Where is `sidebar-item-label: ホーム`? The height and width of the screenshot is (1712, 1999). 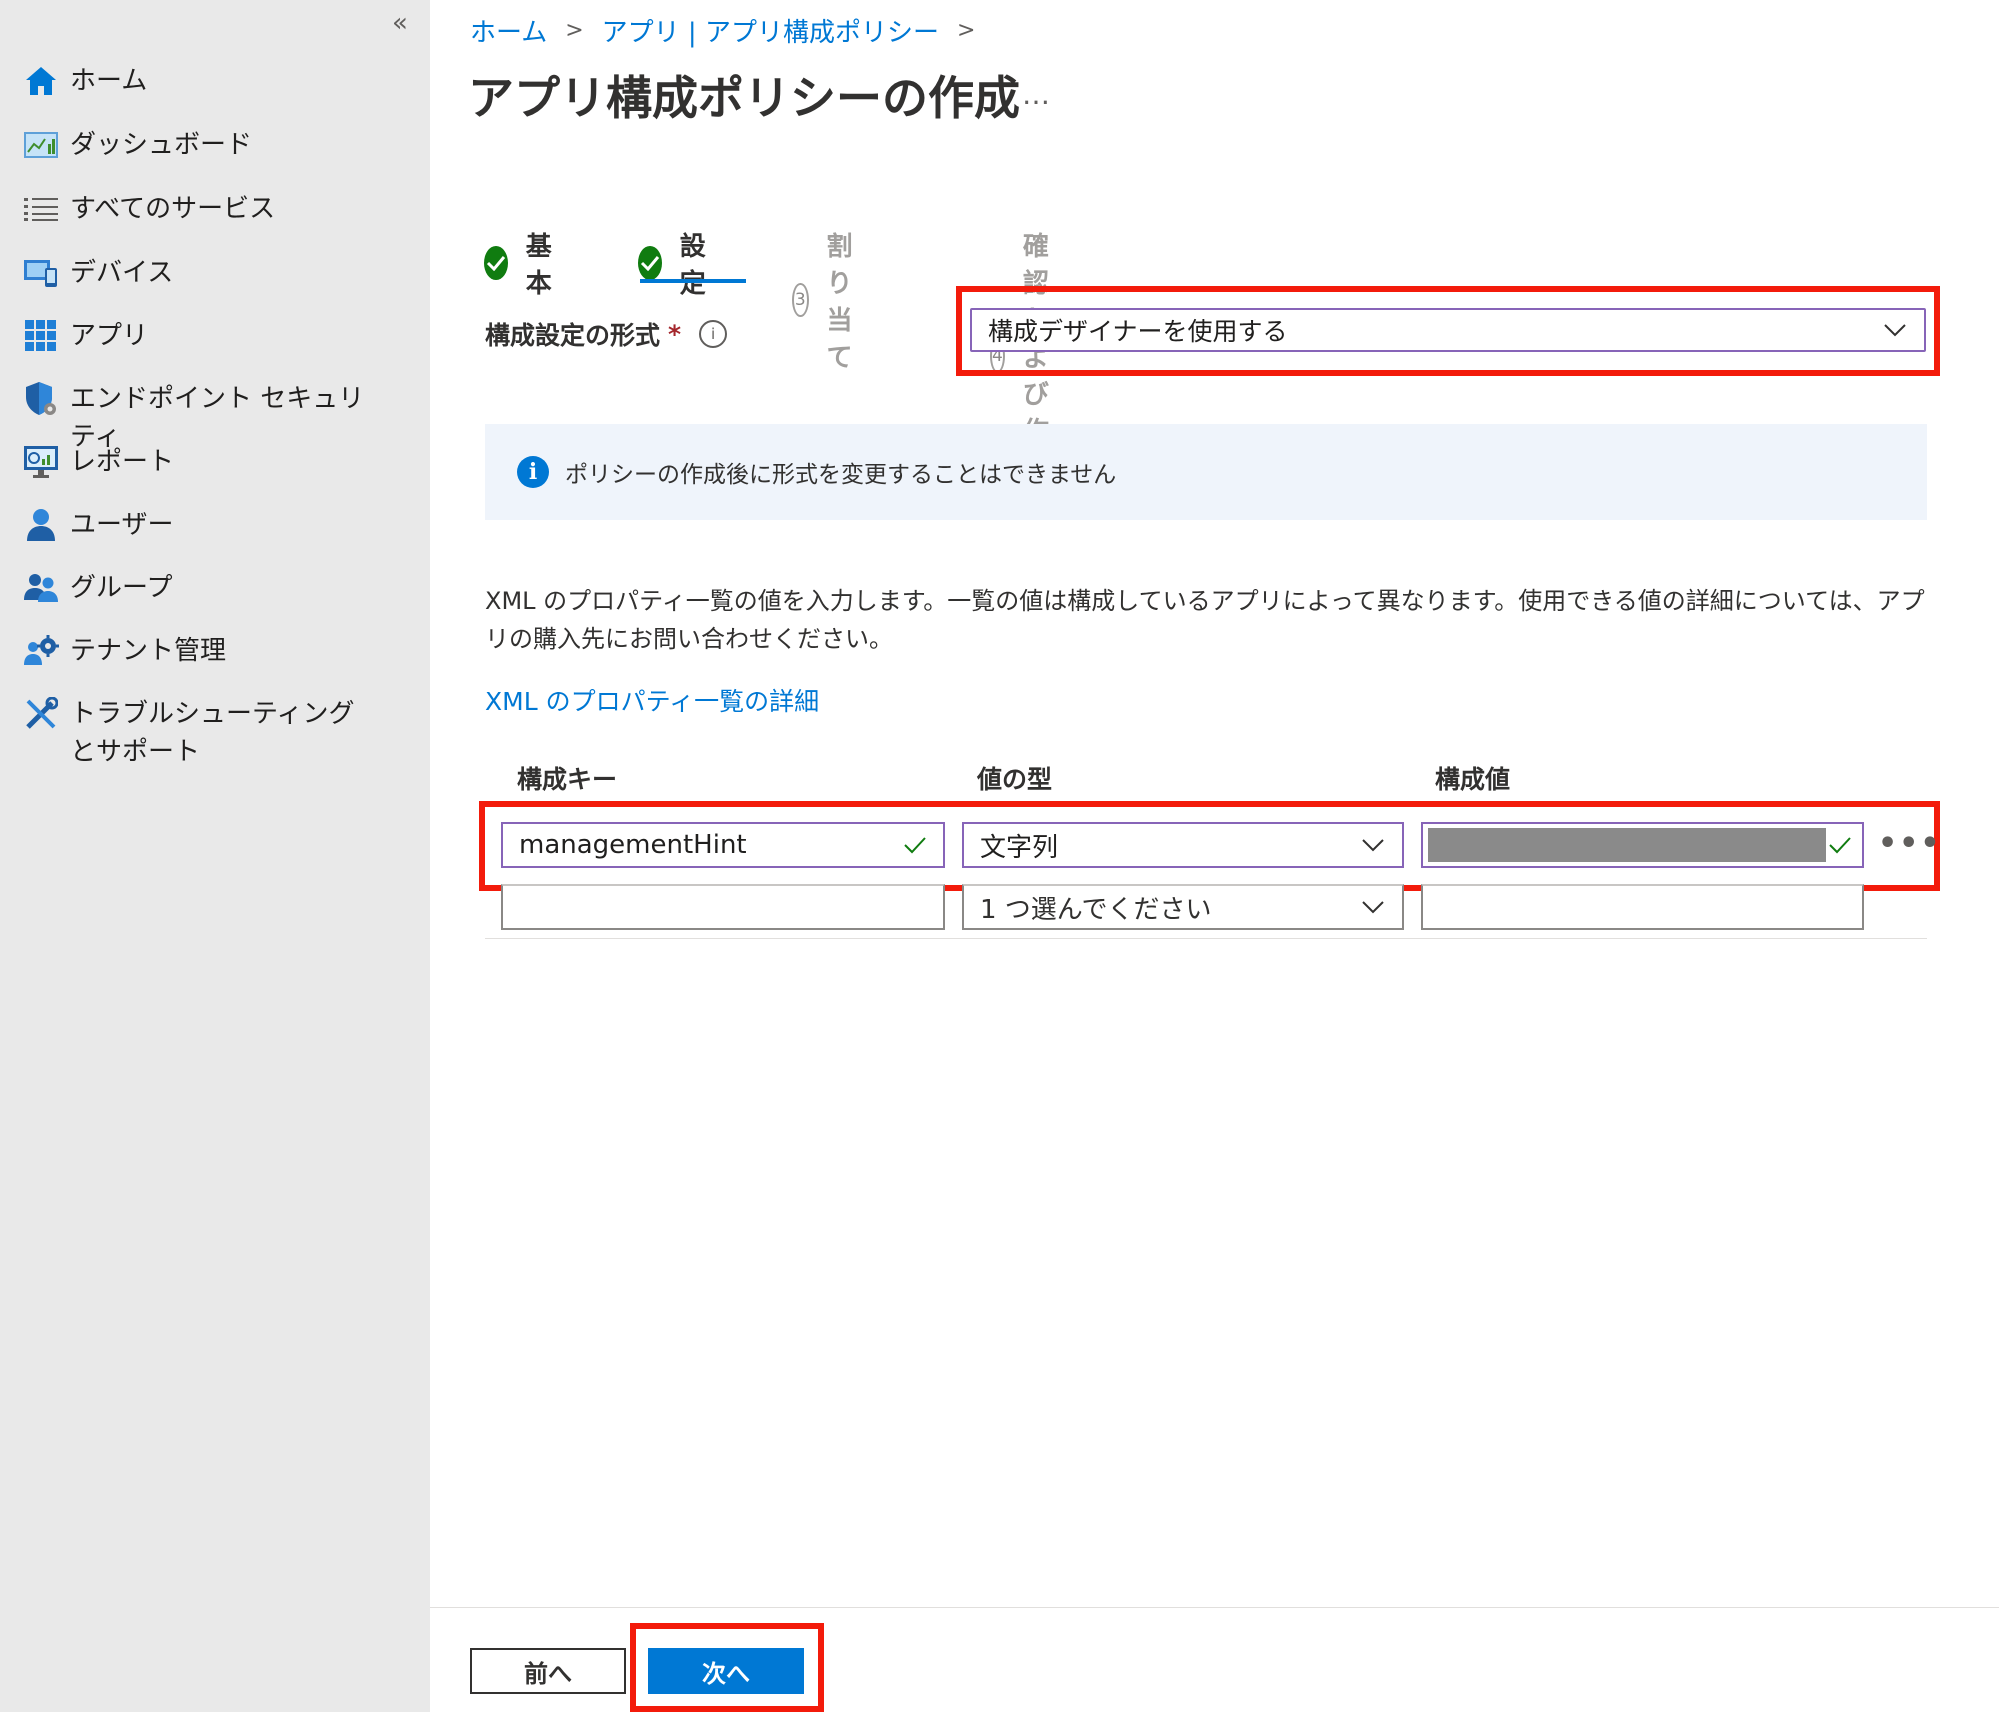
sidebar-item-label: ホーム is located at coordinates (109, 81).